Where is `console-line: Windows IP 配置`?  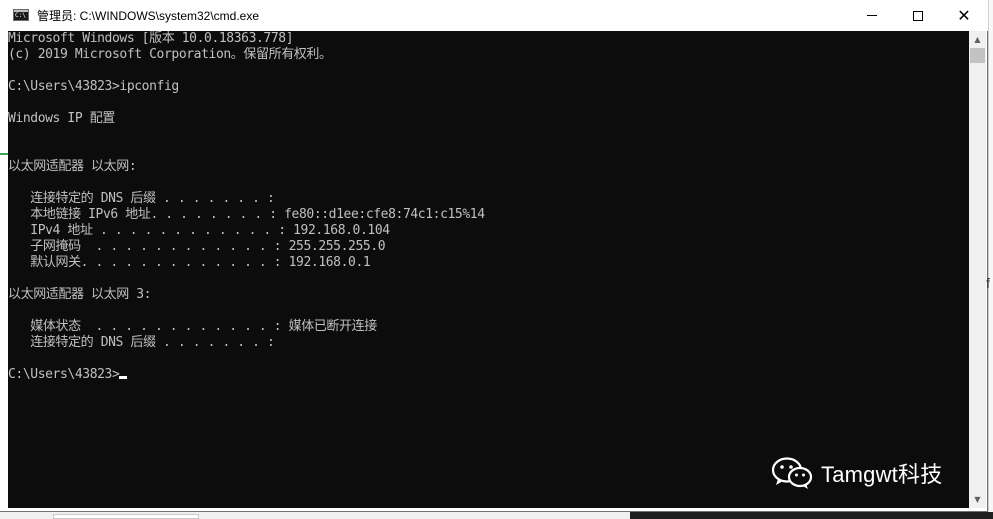
console-line: Windows IP 配置 is located at coordinates (61, 118).